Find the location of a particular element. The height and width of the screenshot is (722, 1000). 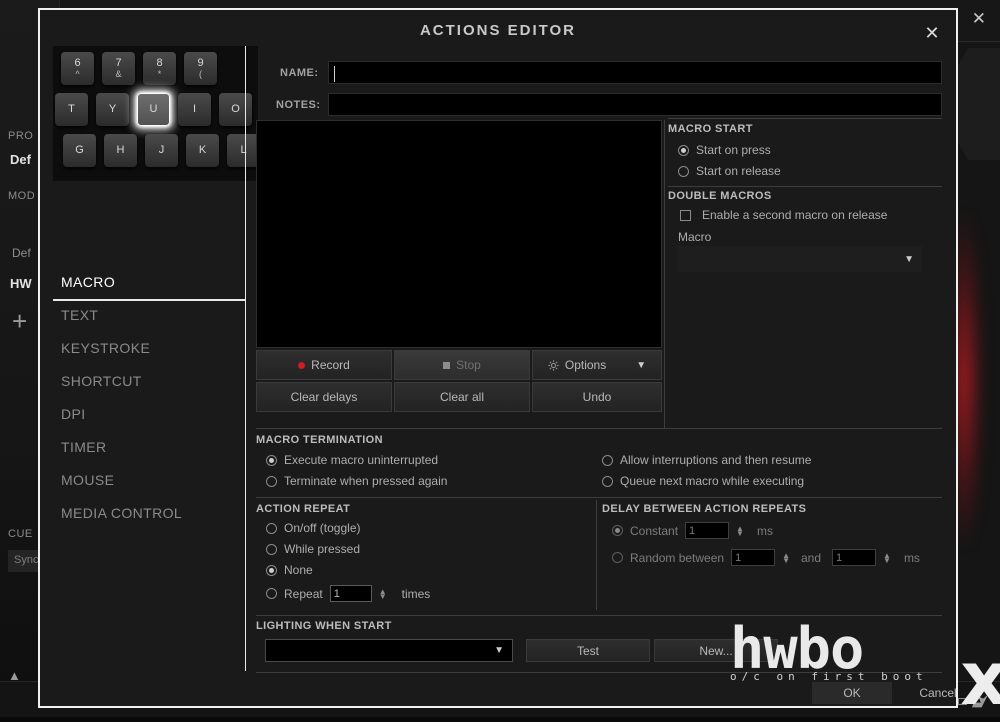

radio-execute-uninterrupted: Execute macro uninterrupted is located at coordinates (352, 460).